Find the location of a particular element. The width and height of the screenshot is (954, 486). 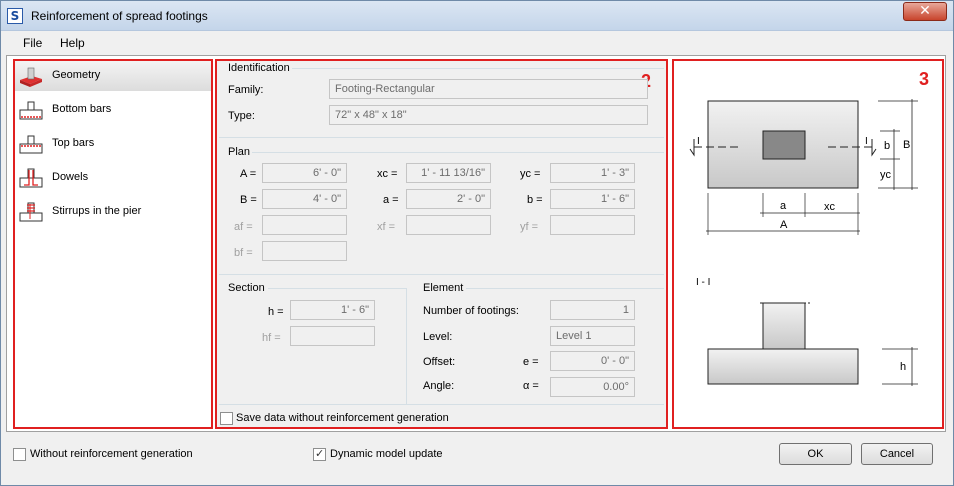

plan-divider is located at coordinates (458, 152).